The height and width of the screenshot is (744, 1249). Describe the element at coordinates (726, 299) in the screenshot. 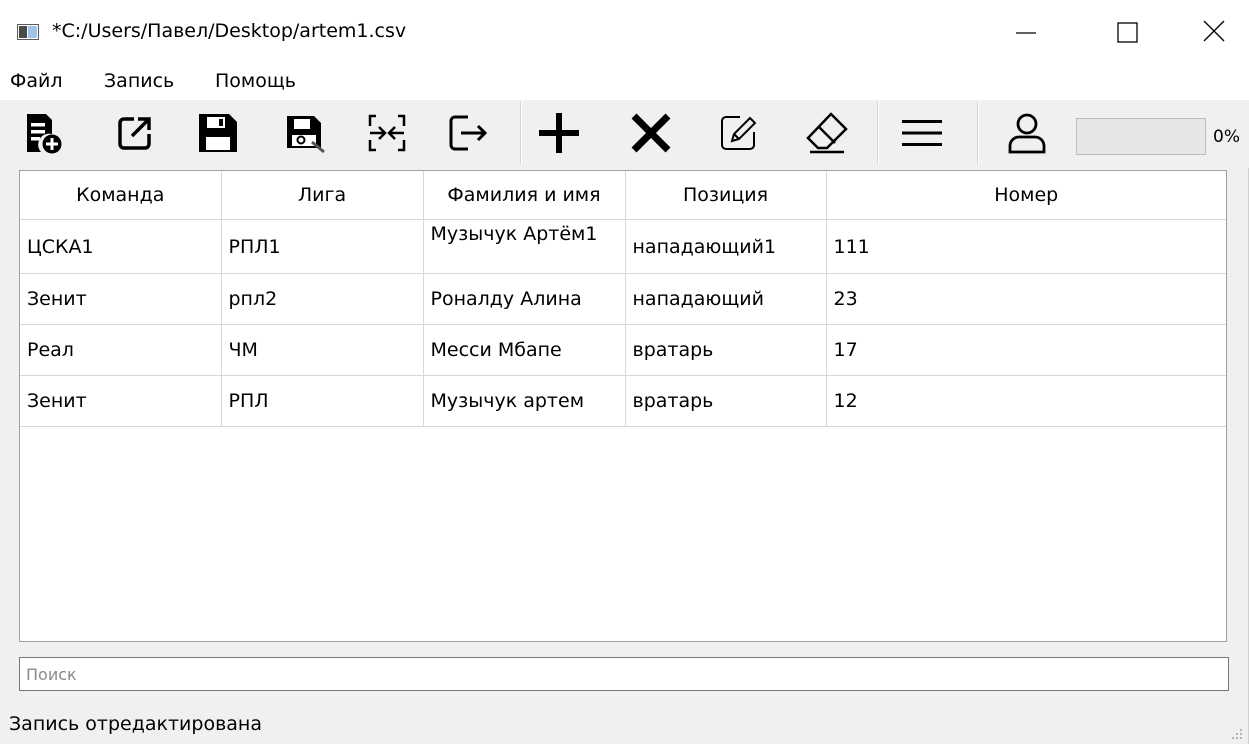

I see `table-cell: нападающий` at that location.